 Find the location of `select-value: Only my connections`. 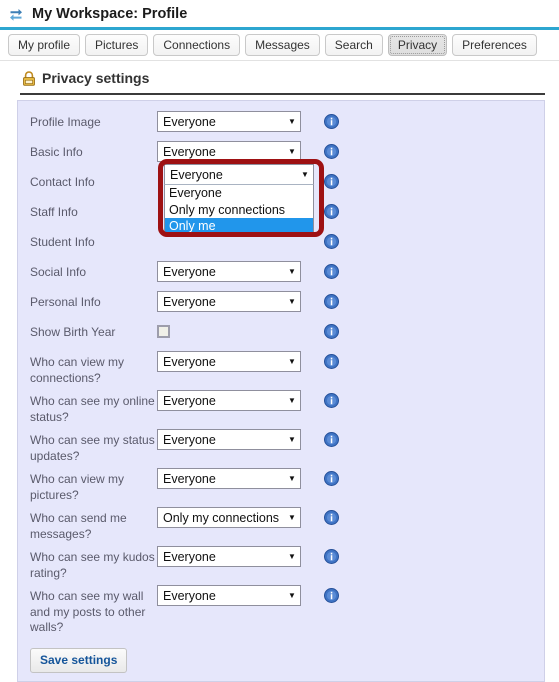

select-value: Only my connections is located at coordinates (221, 517).